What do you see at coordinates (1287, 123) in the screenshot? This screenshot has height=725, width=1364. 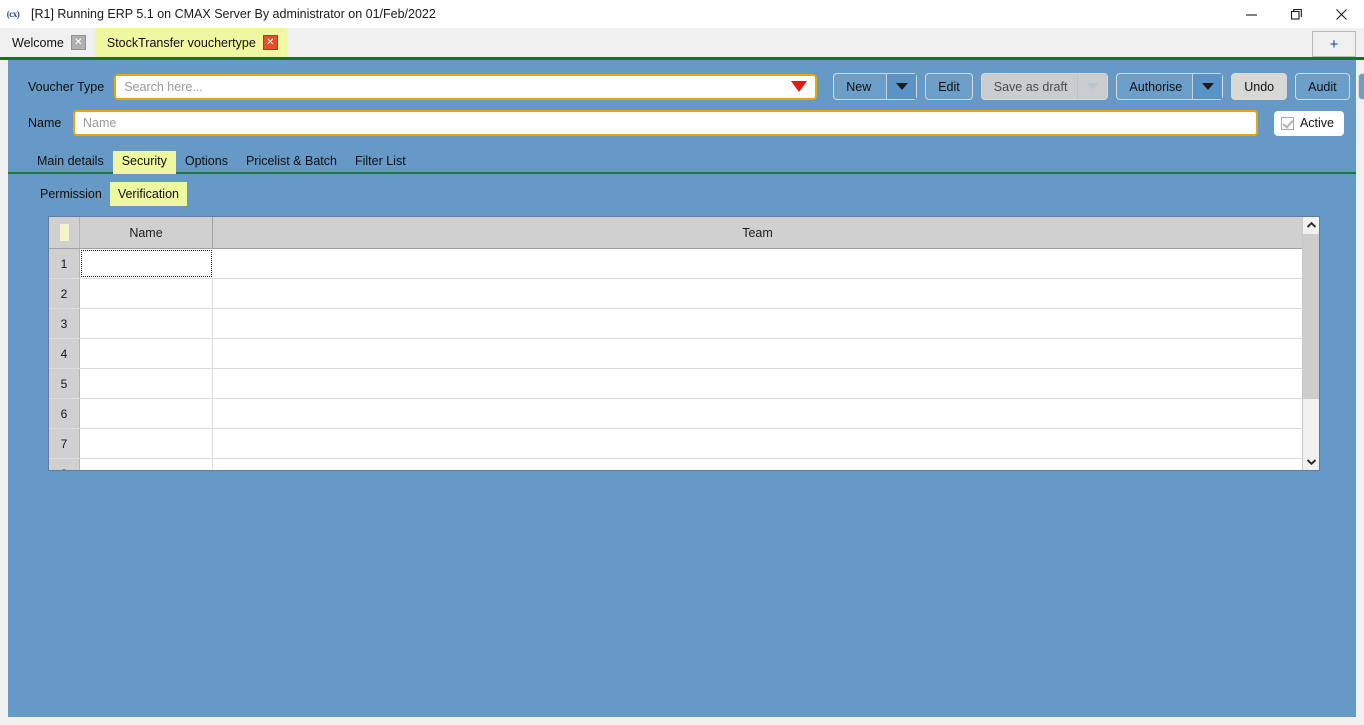 I see `check-icon` at bounding box center [1287, 123].